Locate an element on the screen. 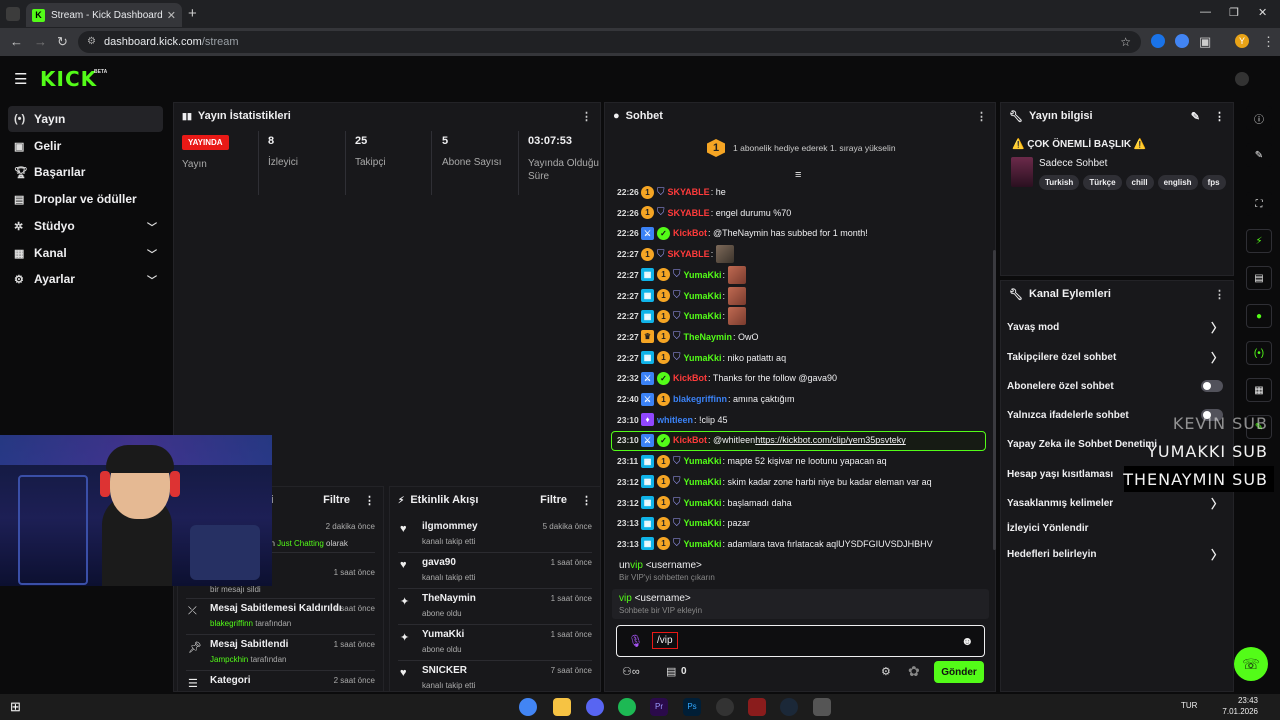  chat-message: 22:26 1 ⛉ SKYABLE: he is located at coordinates (671, 192).